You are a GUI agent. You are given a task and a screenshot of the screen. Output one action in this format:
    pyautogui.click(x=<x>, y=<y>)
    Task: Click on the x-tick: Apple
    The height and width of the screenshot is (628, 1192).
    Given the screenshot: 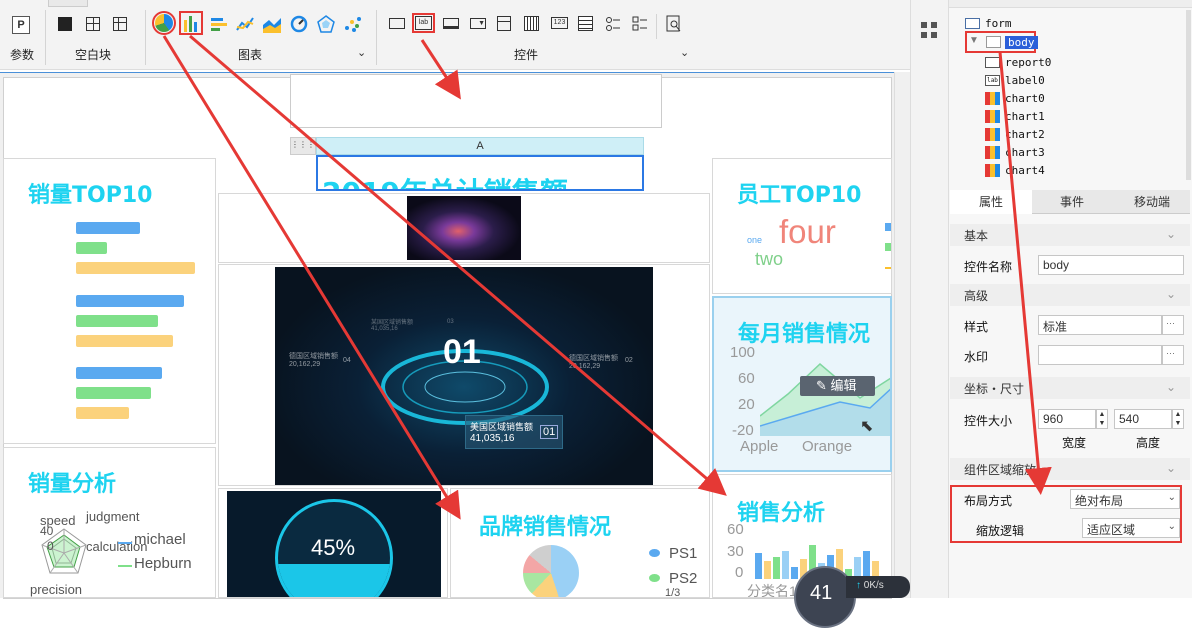 What is the action you would take?
    pyautogui.click(x=759, y=446)
    